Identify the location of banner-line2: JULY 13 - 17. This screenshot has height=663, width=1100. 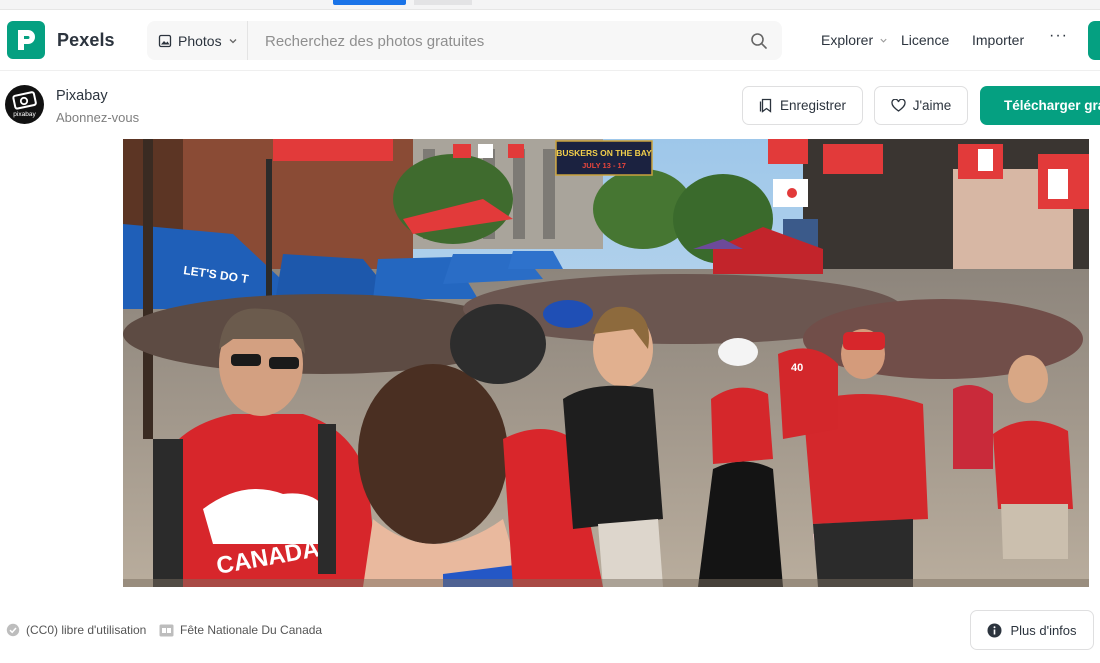
(604, 165).